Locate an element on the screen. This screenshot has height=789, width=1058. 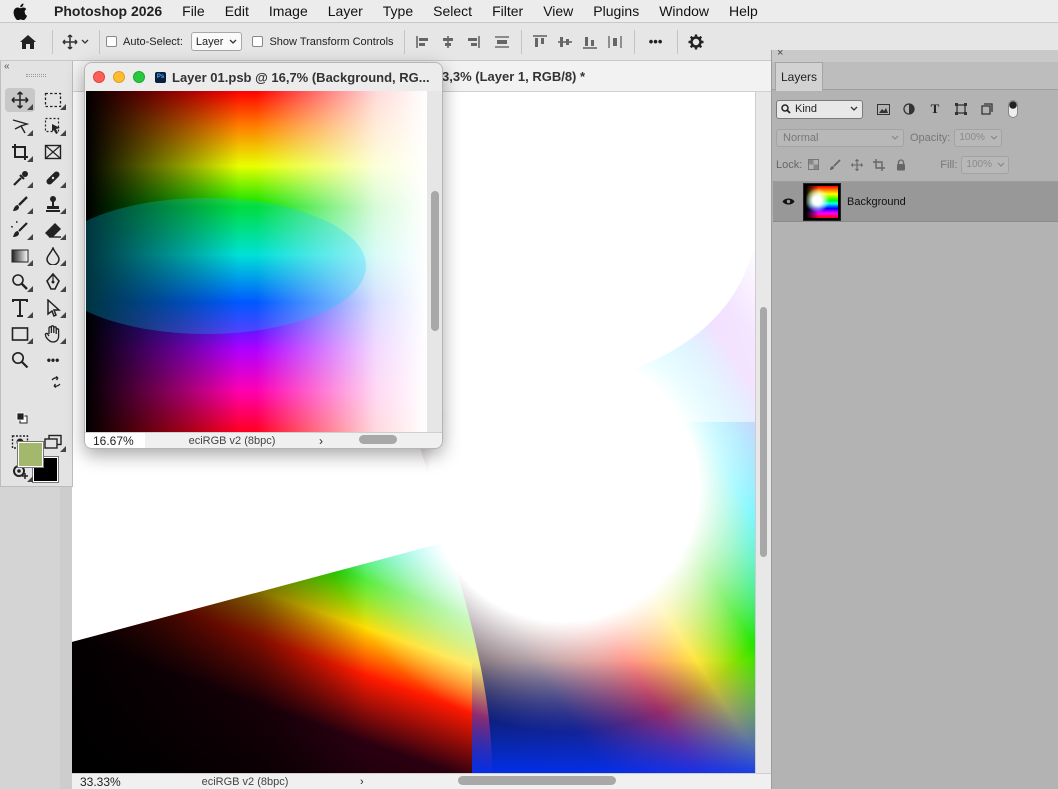
path-selection-tool-icon is located at coordinates (53, 308).